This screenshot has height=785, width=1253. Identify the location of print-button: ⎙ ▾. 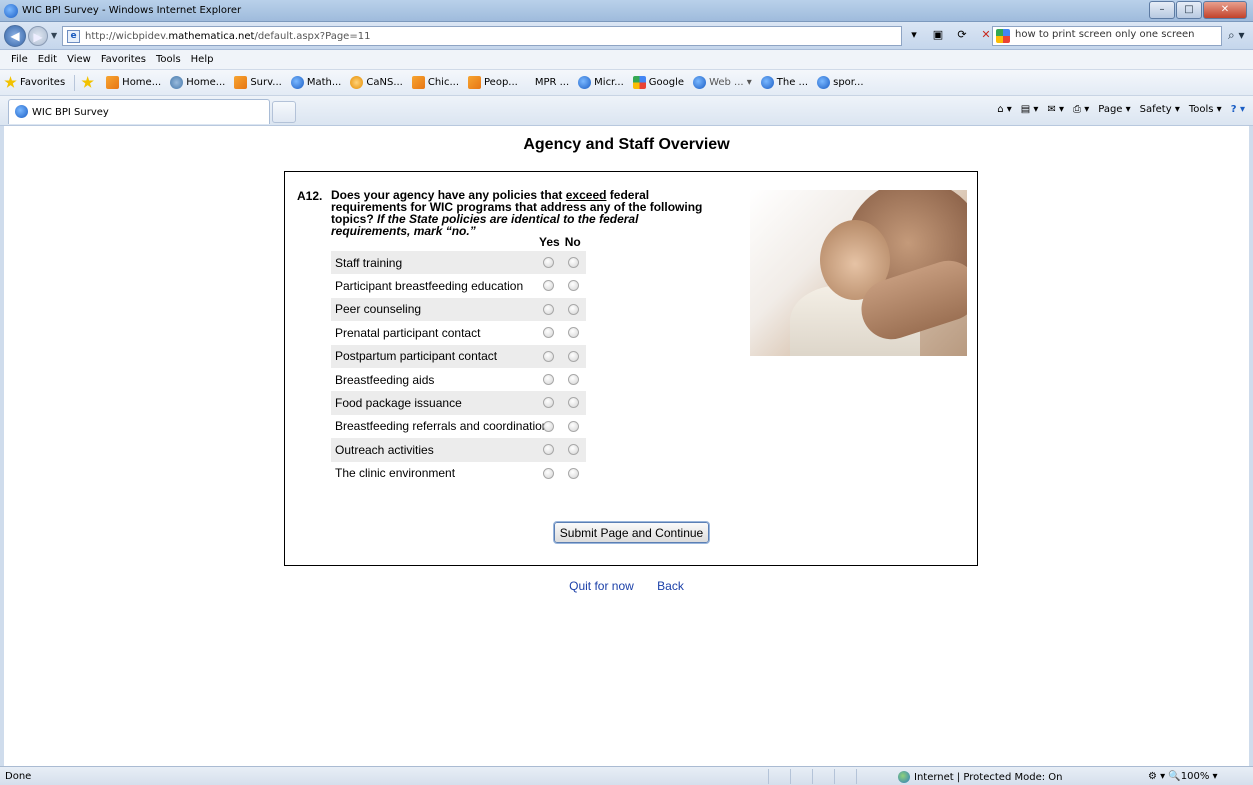
(1081, 109).